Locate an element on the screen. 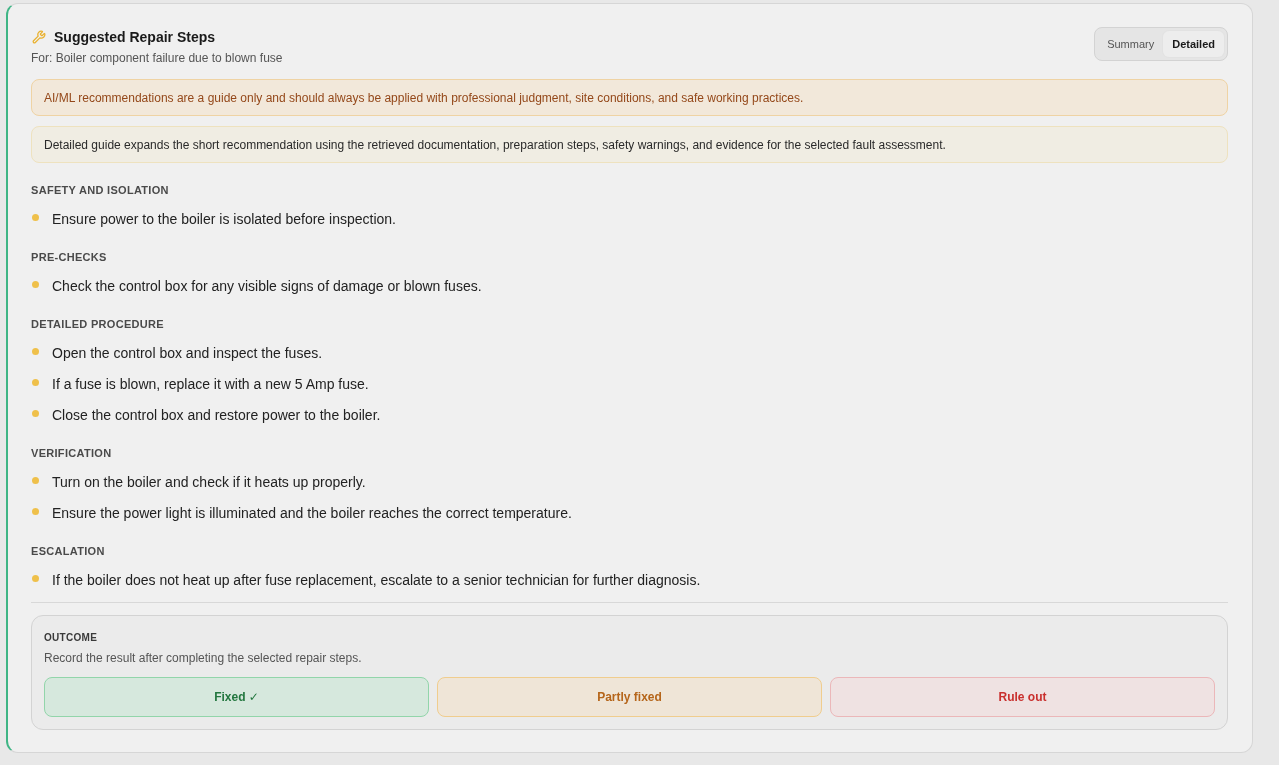  view-tab: Summary is located at coordinates (1131, 44).